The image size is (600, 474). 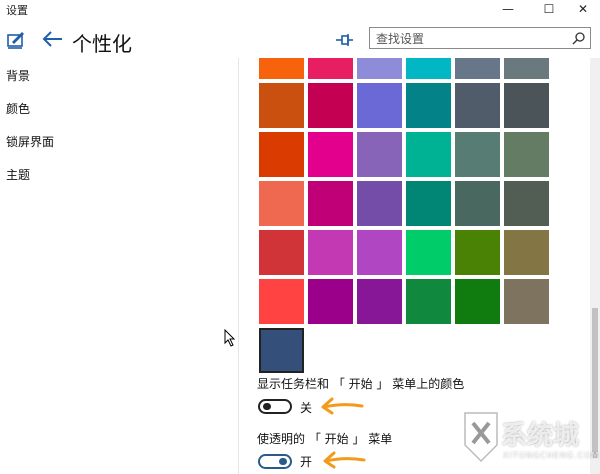 What do you see at coordinates (18, 174) in the screenshot?
I see `sidebar-item-themes: 主题` at bounding box center [18, 174].